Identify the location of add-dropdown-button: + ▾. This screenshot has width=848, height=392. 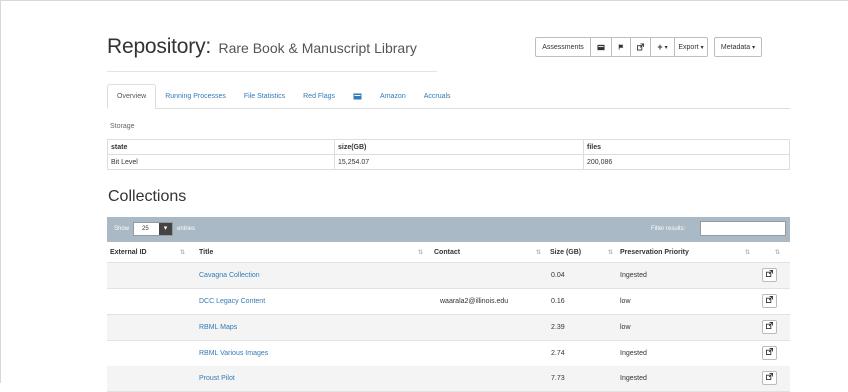
(662, 47).